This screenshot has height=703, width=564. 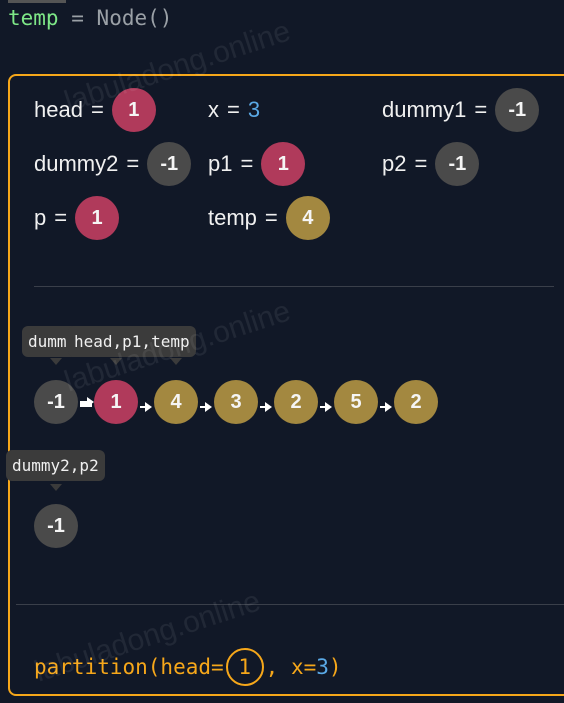 I want to click on list-node: 5, so click(x=356, y=402).